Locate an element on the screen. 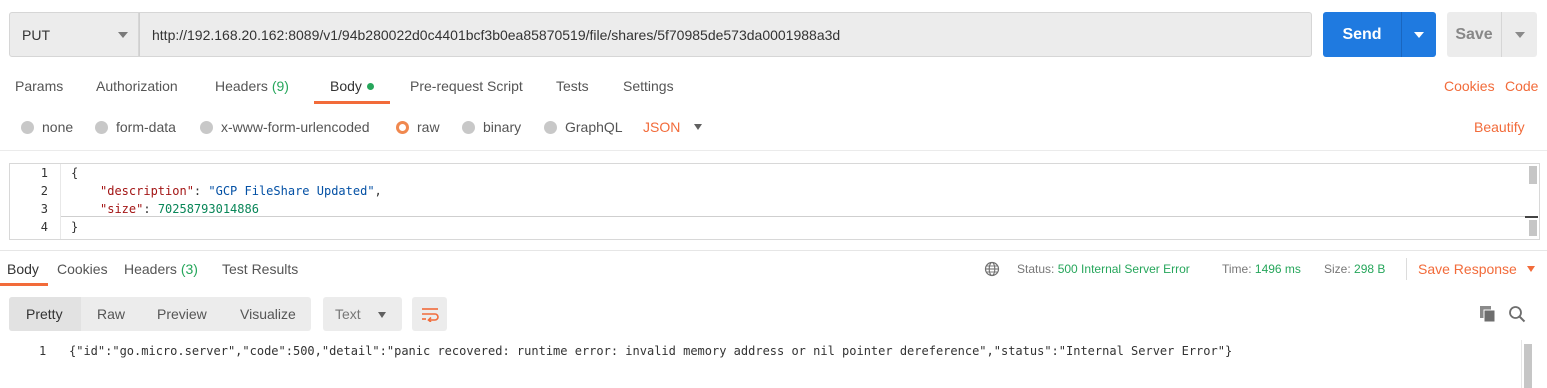 The height and width of the screenshot is (388, 1547). radio-urlencoded: x-www-form-urlencoded is located at coordinates (285, 127).